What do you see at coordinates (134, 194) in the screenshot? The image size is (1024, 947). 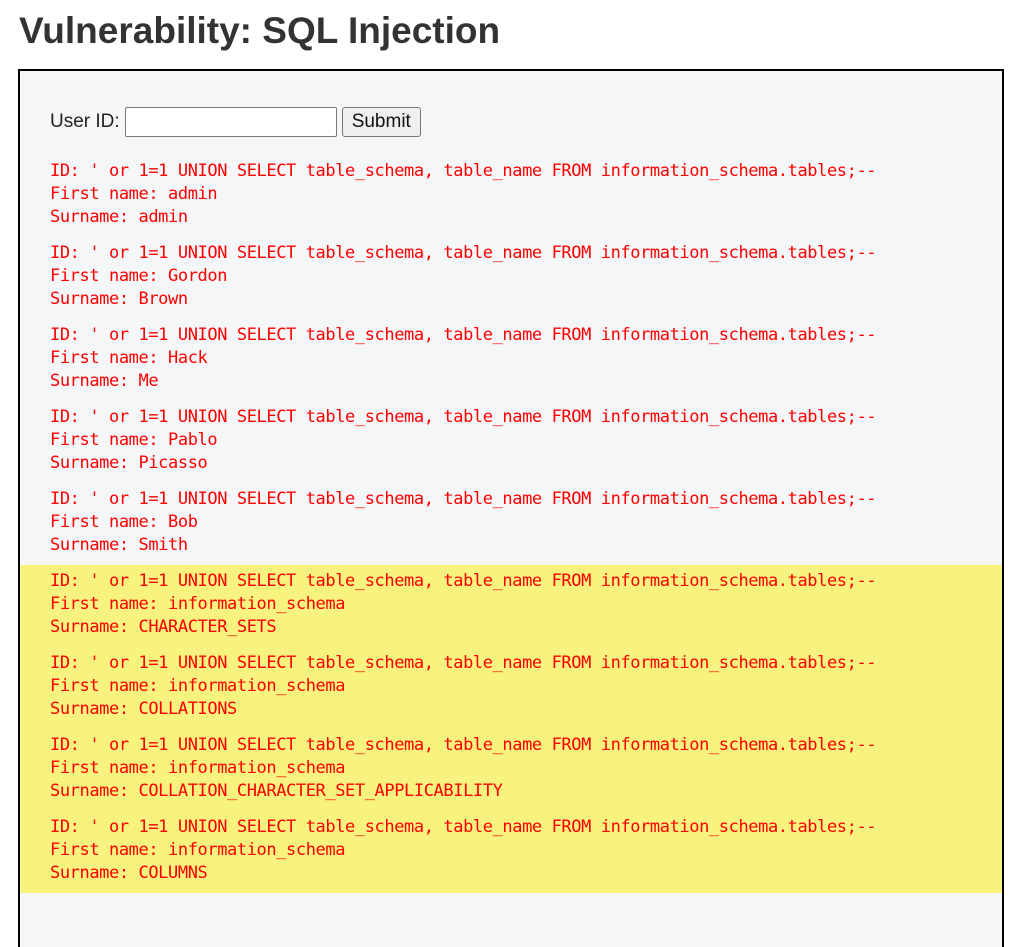 I see `result-first-name: First name: admin` at bounding box center [134, 194].